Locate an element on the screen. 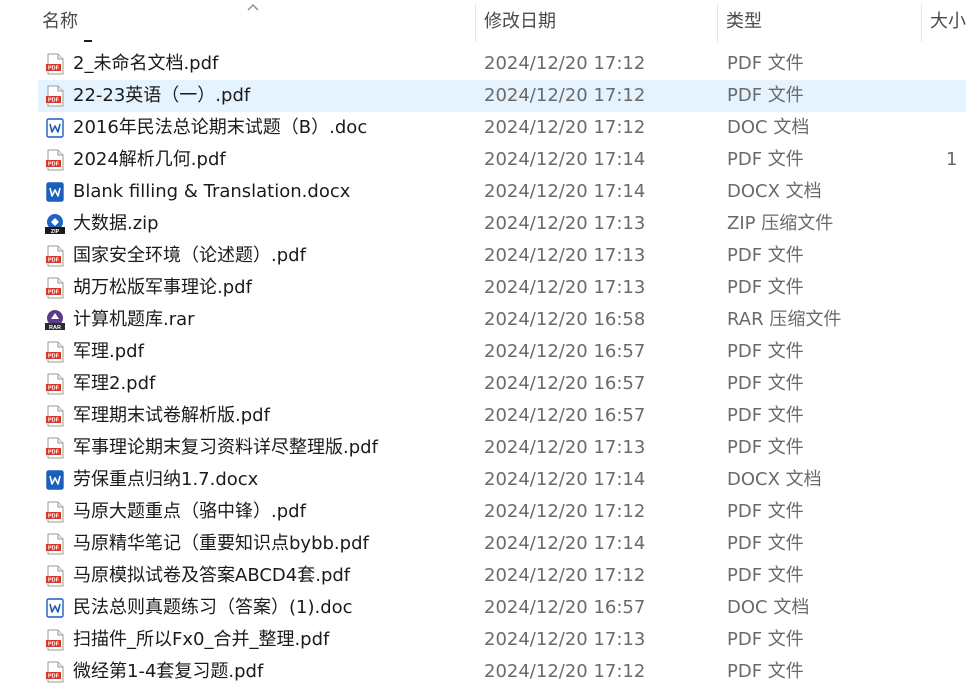 This screenshot has width=966, height=690. file-row: PDF 2_未命名文档.pdf 2024/12/20 17:12 PDF 文件 is located at coordinates (483, 64).